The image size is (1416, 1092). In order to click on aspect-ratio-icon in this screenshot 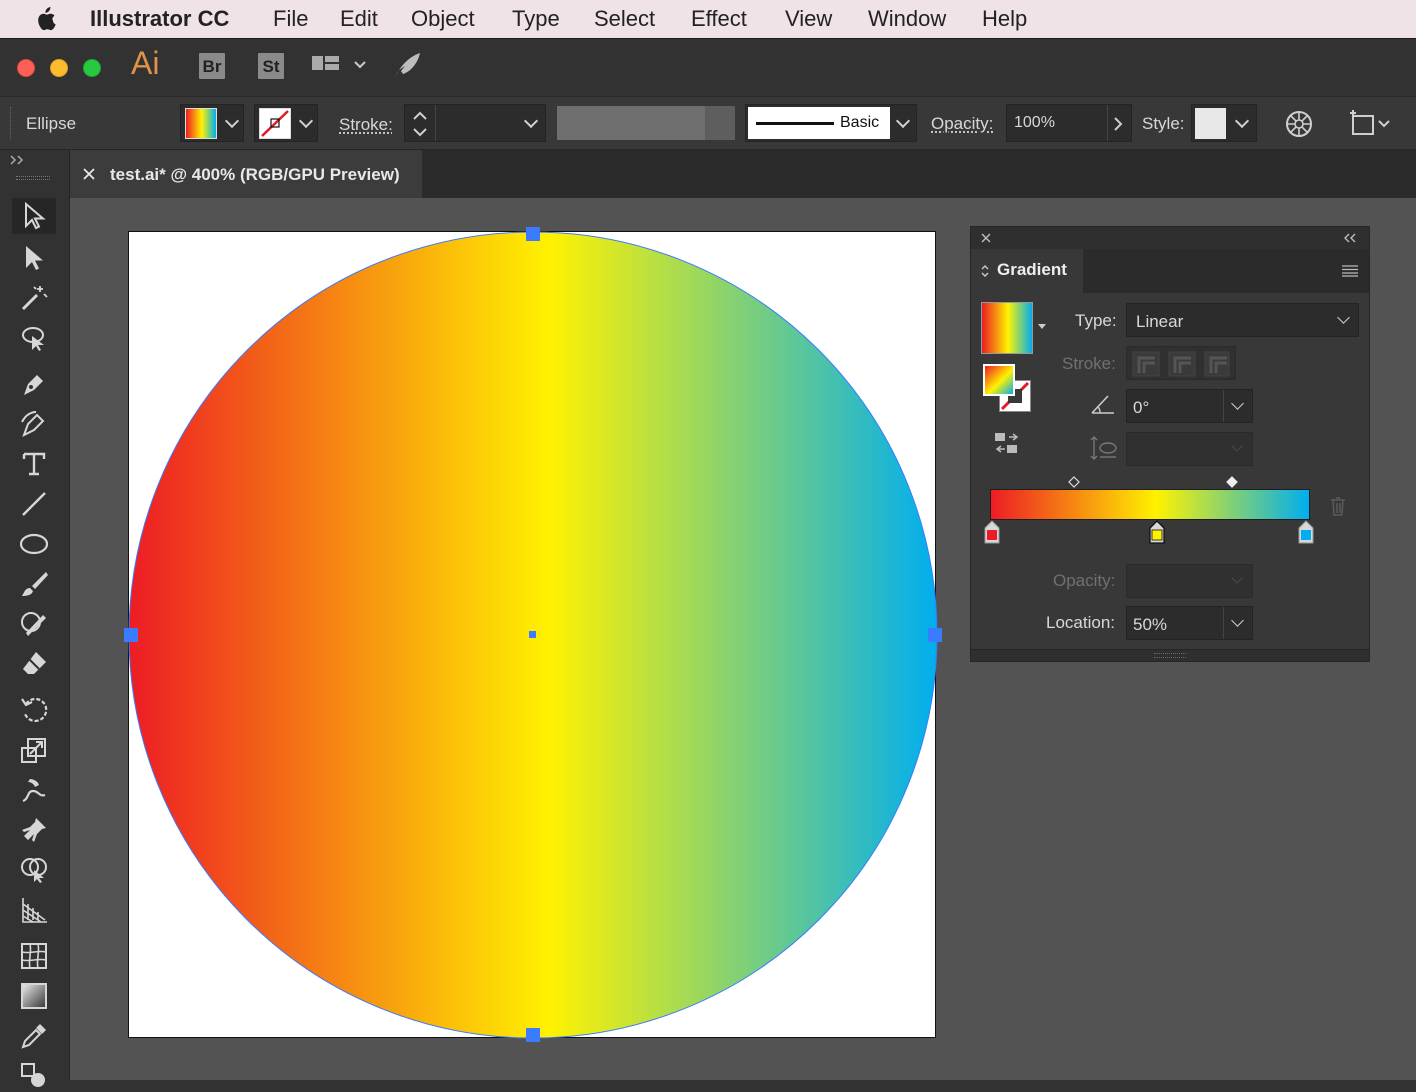, I will do `click(1103, 448)`.